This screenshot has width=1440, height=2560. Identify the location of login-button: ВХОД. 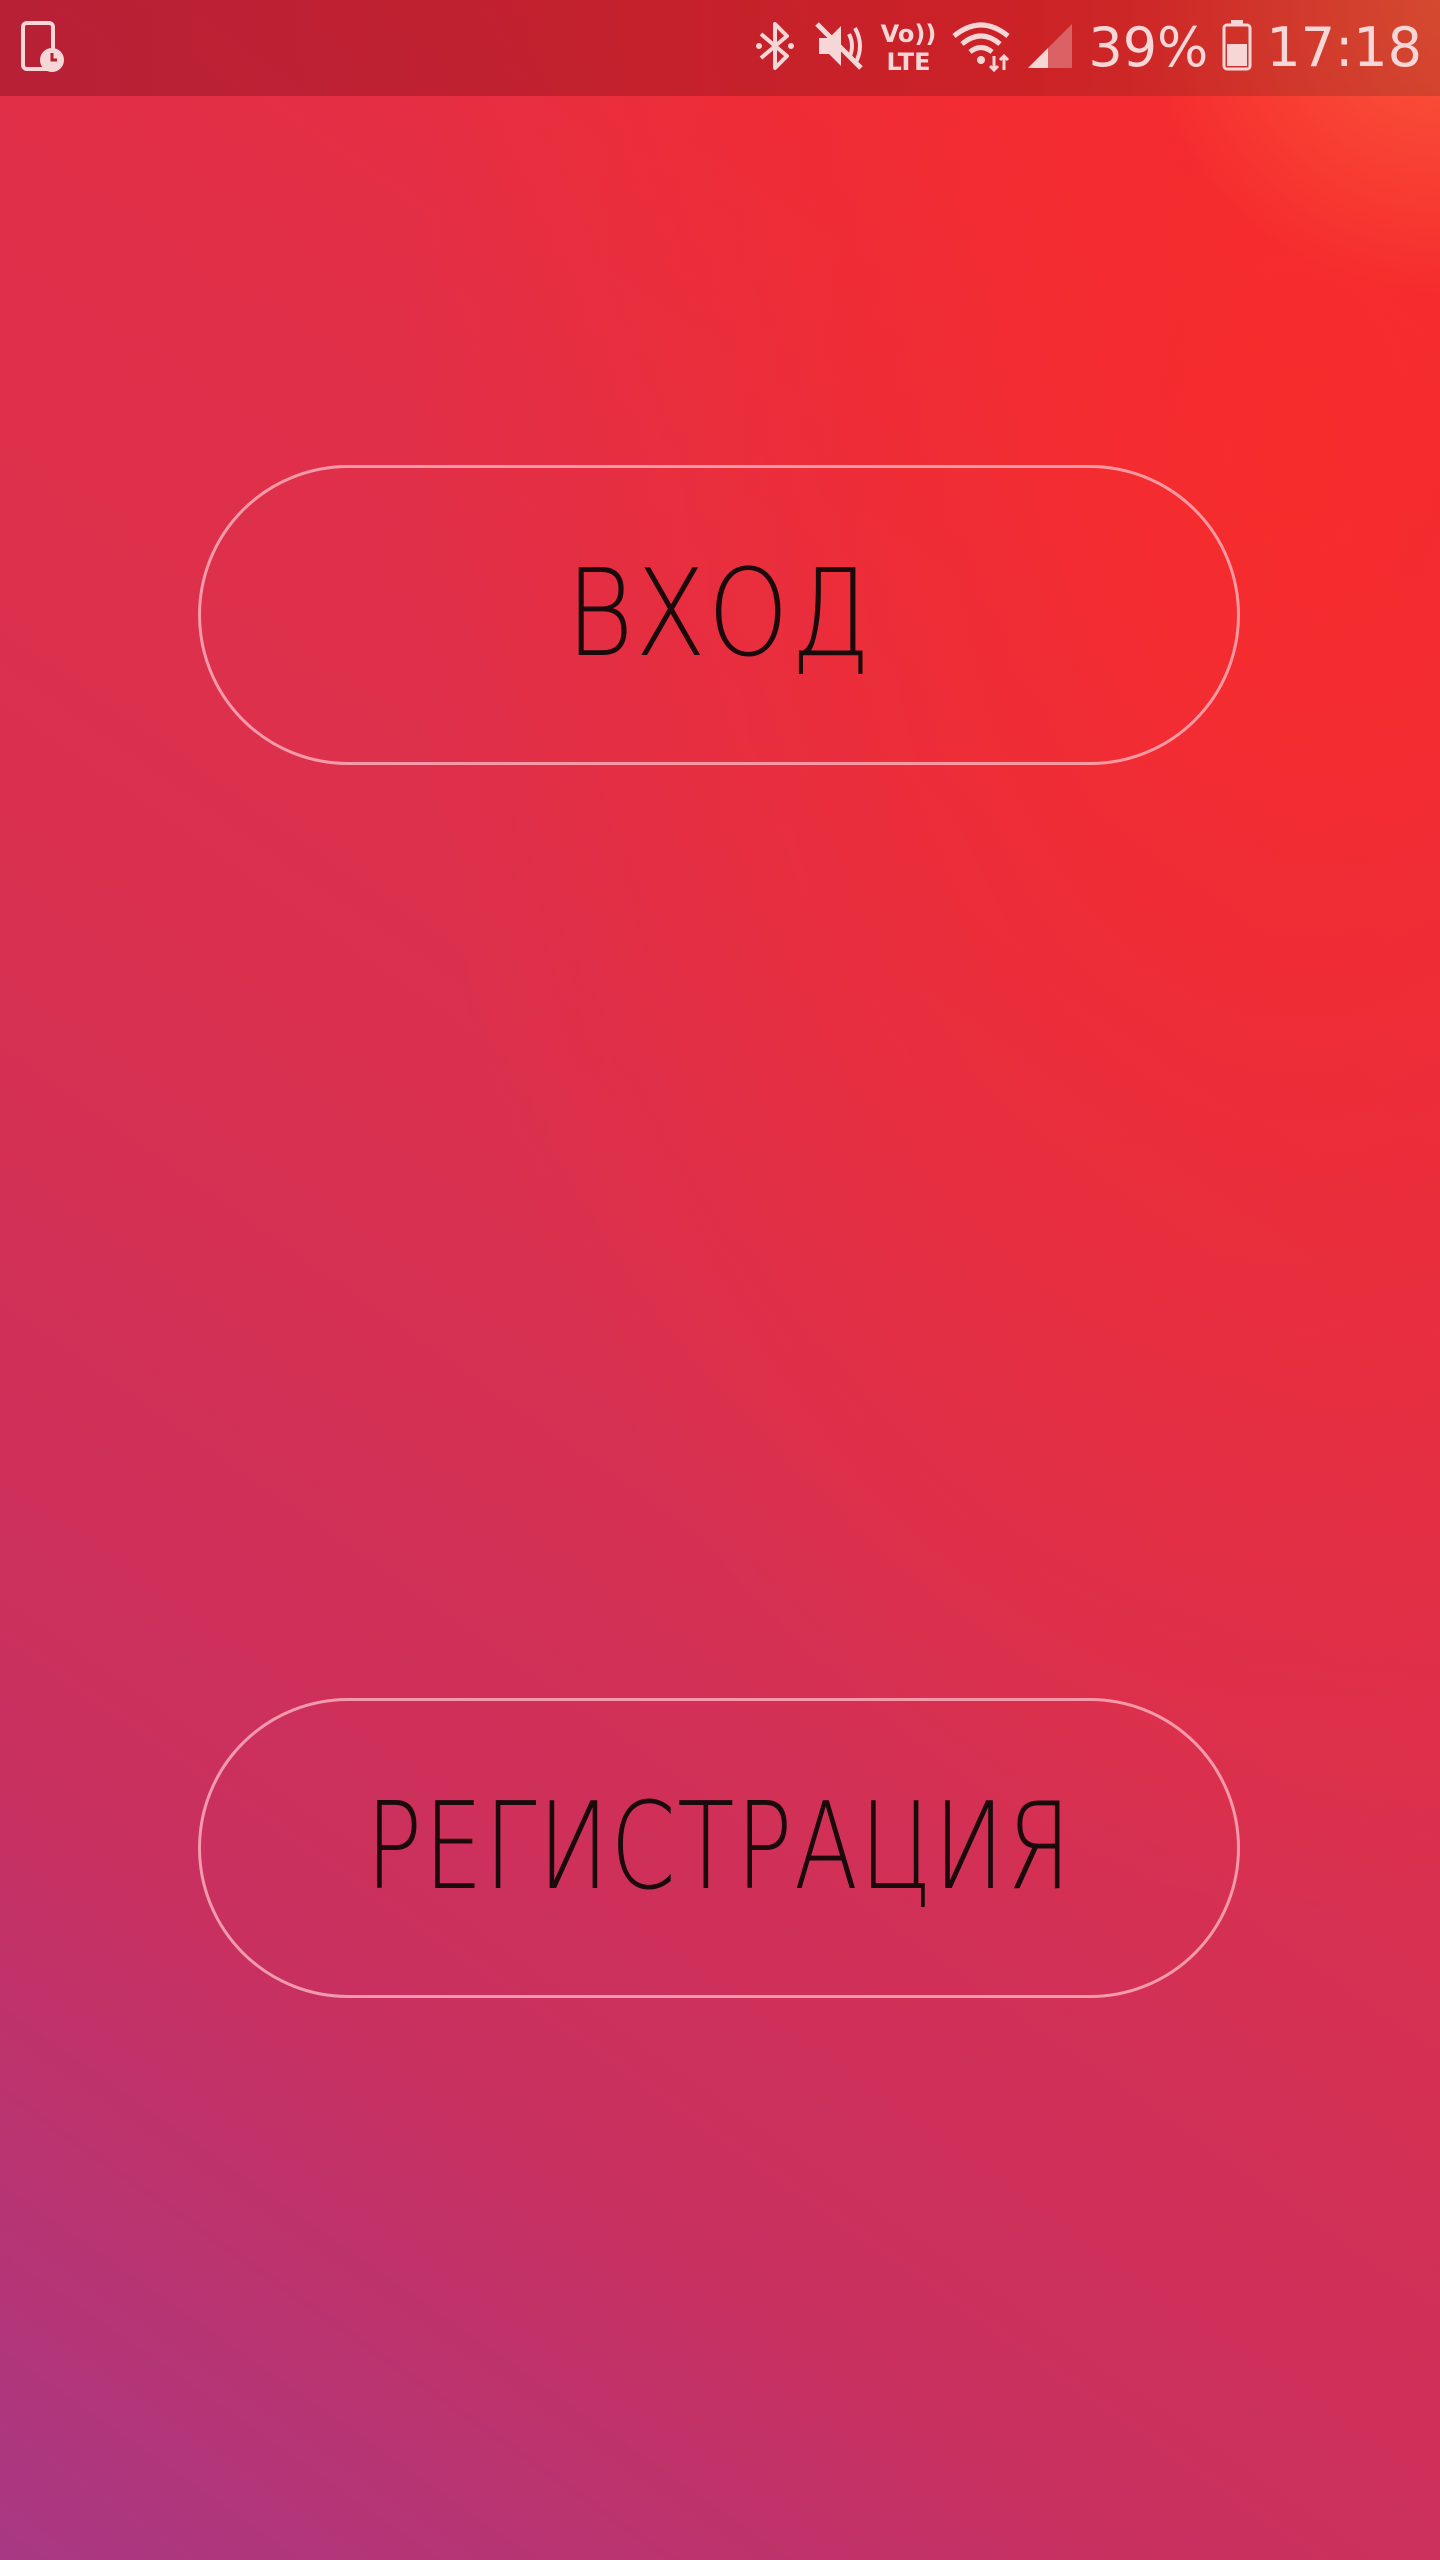
(719, 615).